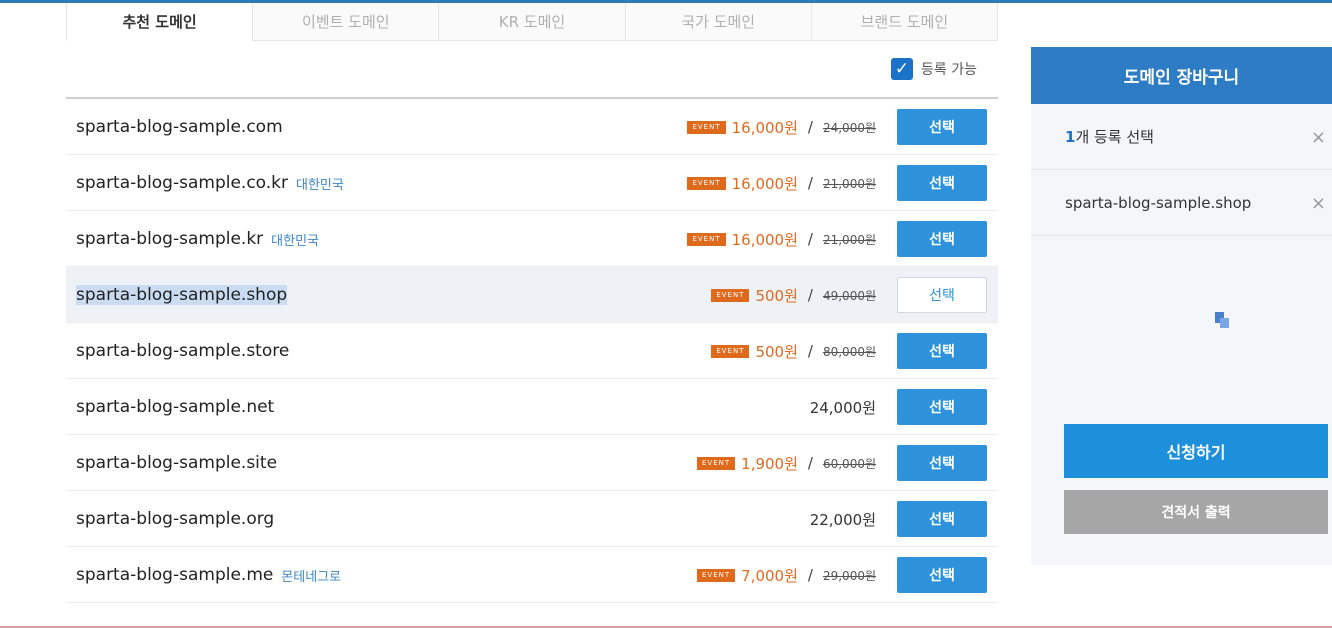 The height and width of the screenshot is (628, 1332). I want to click on country-label: 몬테네그로, so click(311, 577).